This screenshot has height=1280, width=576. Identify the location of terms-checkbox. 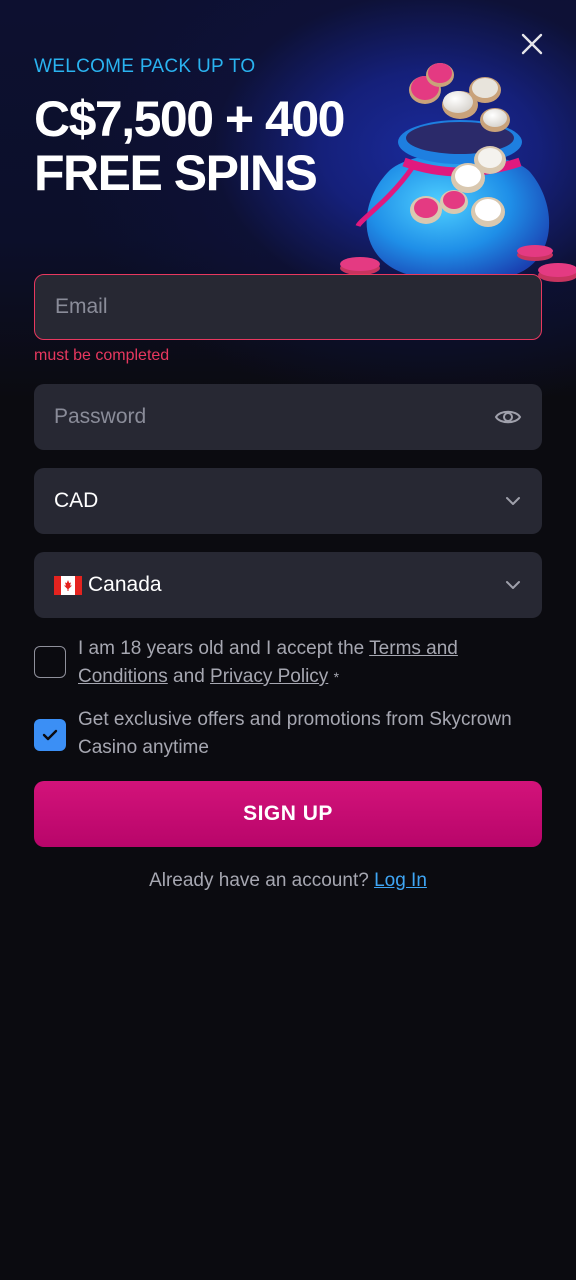
(50, 662).